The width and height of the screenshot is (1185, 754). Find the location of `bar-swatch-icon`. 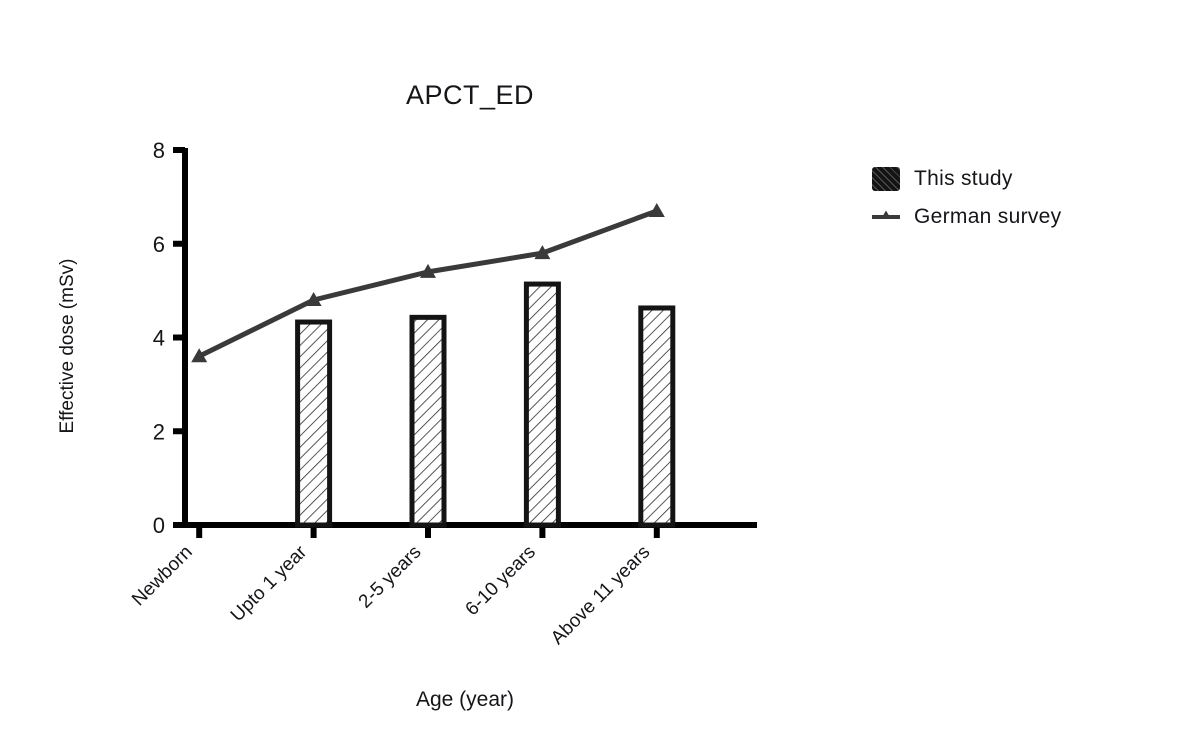

bar-swatch-icon is located at coordinates (886, 179).